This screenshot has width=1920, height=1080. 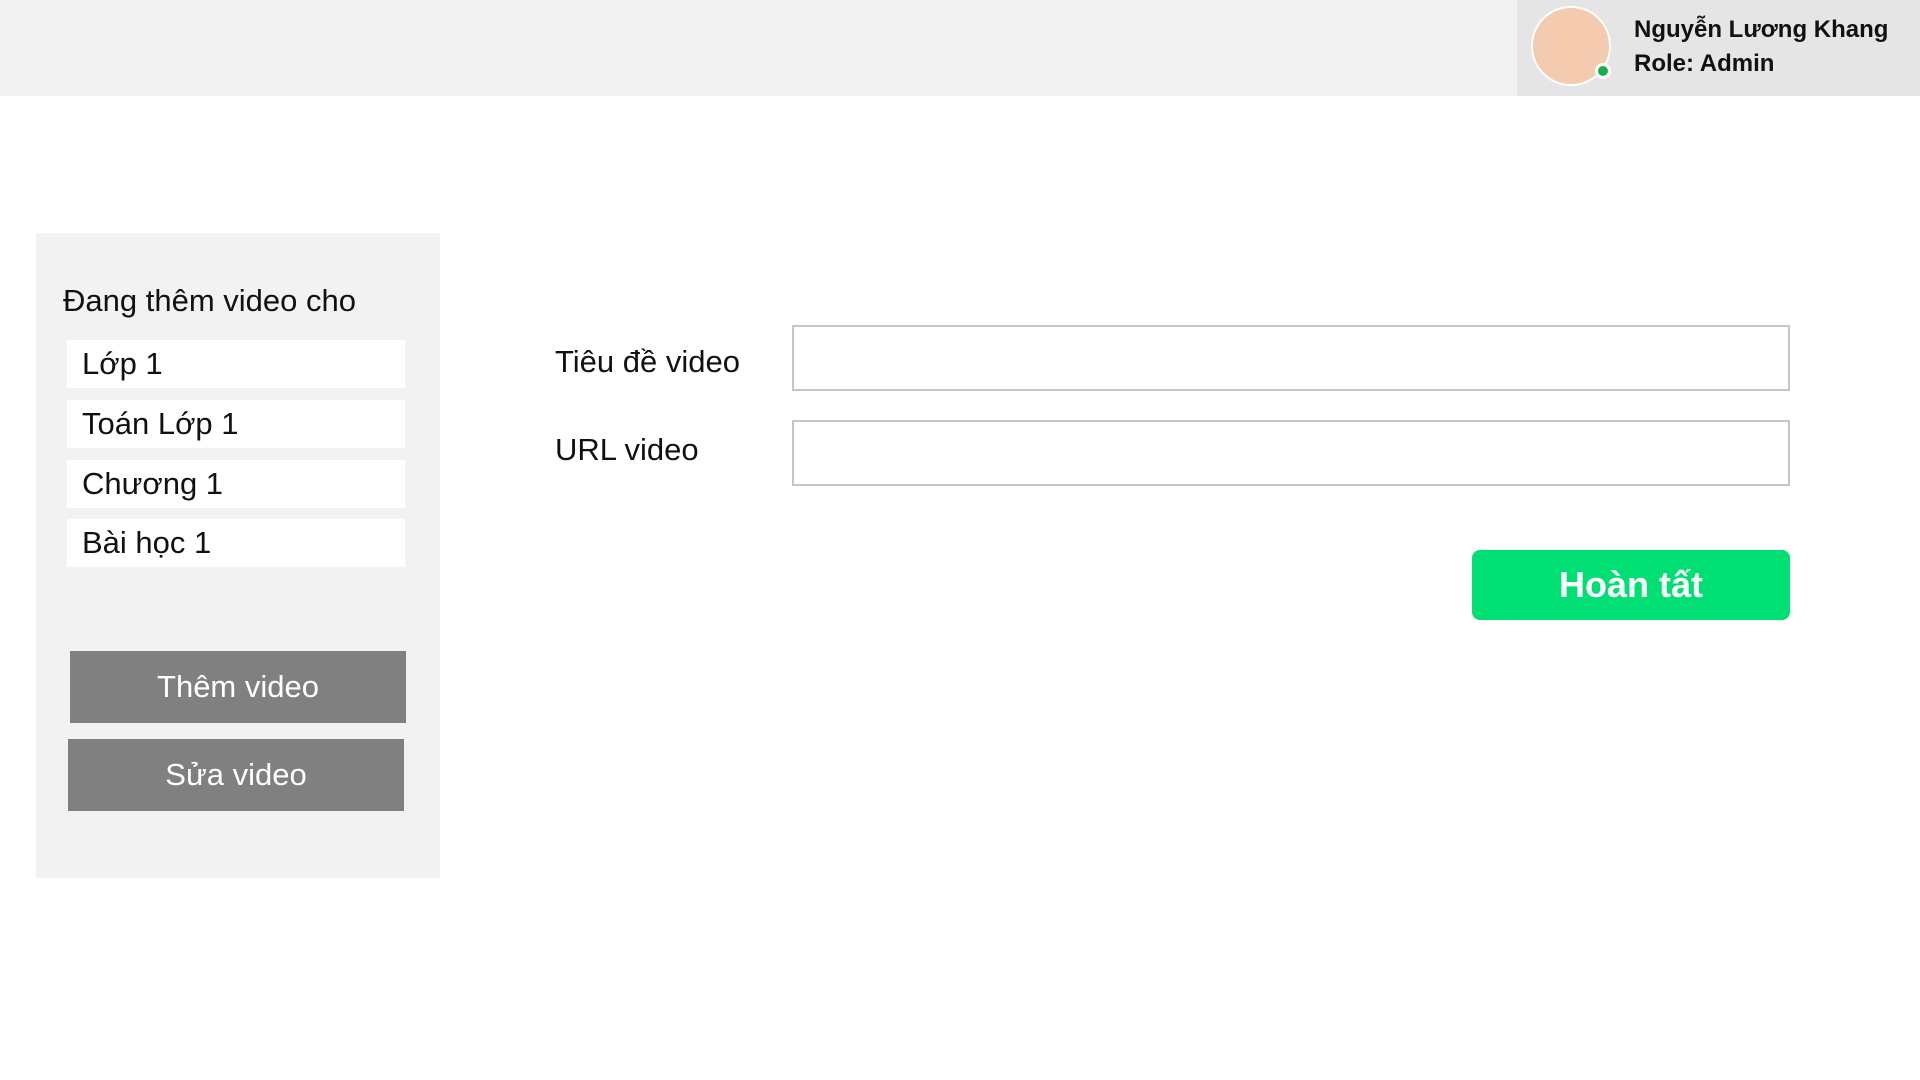 What do you see at coordinates (627, 449) in the screenshot?
I see `video-url-label: URL video` at bounding box center [627, 449].